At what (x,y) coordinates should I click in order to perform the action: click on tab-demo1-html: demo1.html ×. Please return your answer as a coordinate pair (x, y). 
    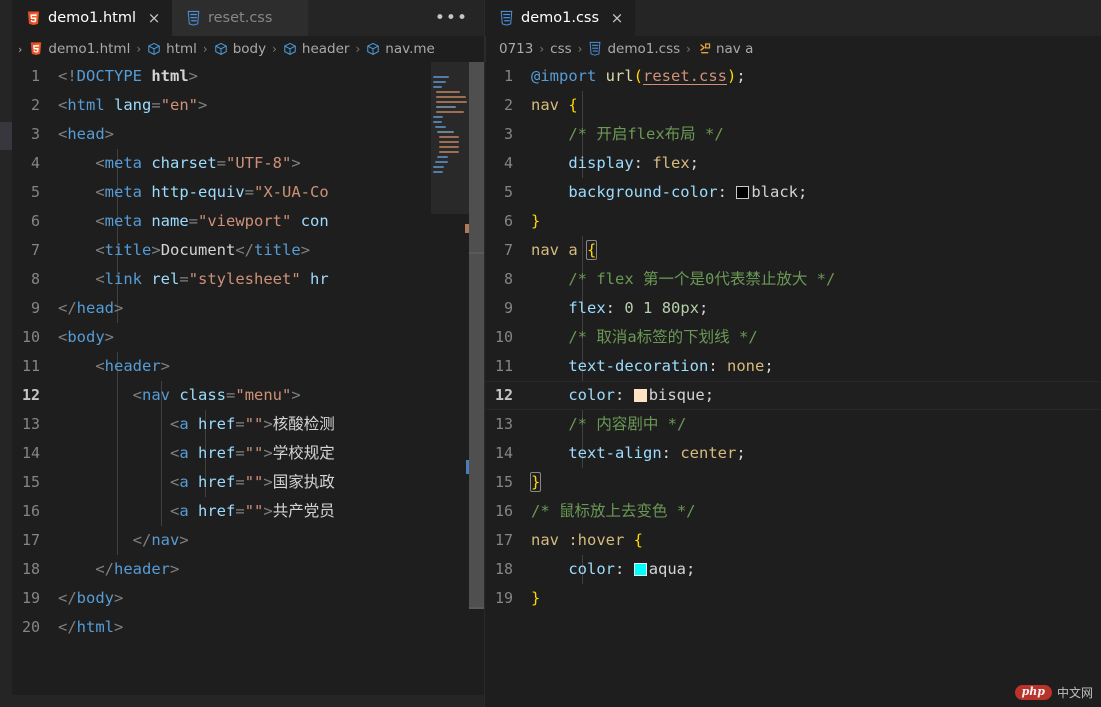
    Looking at the image, I should click on (92, 18).